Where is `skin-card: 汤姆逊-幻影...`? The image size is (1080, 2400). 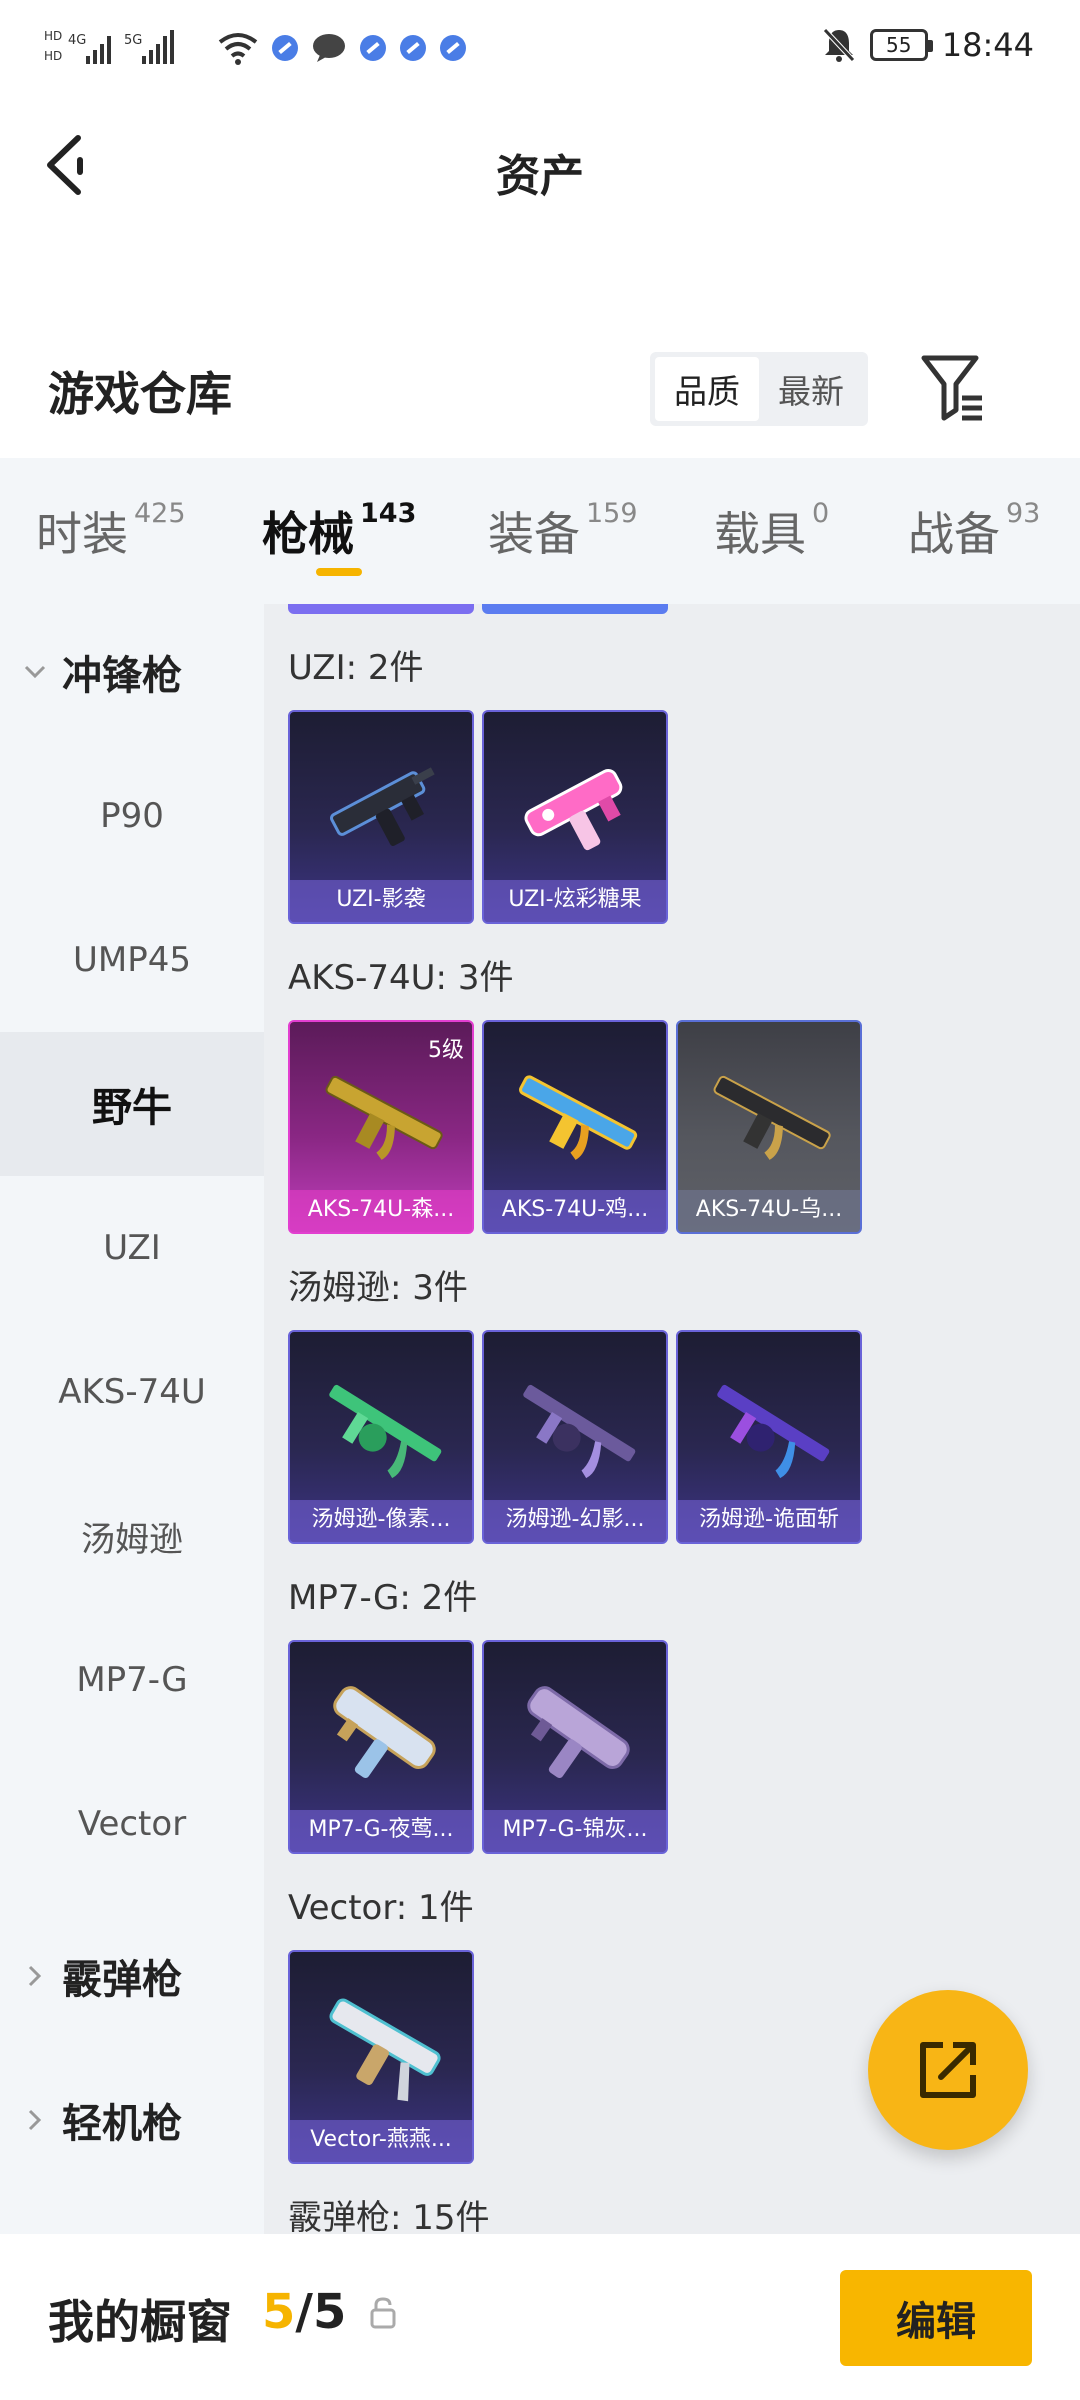
skin-card: 汤姆逊-幻影... is located at coordinates (575, 1437).